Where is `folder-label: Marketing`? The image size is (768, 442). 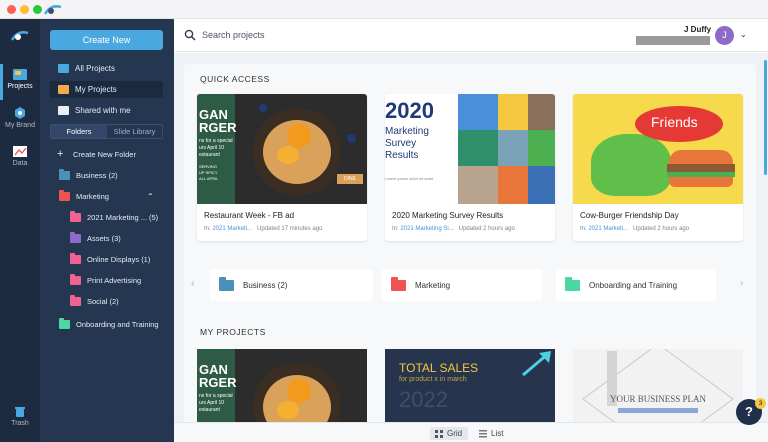 folder-label: Marketing is located at coordinates (92, 196).